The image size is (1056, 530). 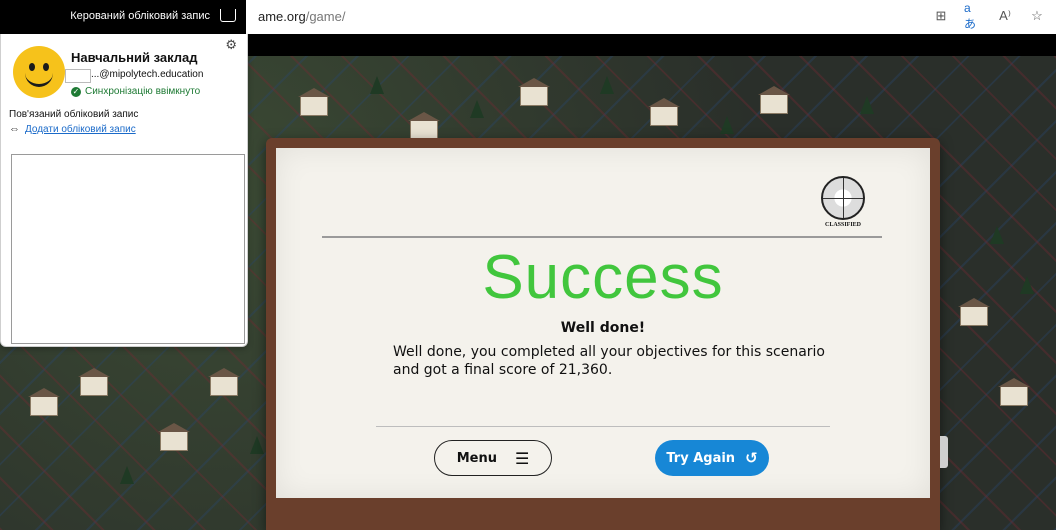 I want to click on linked-account-title: Пов'язаний обліковий запис, so click(x=74, y=114).